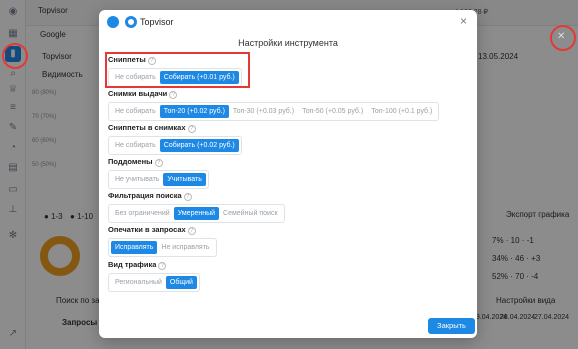 The height and width of the screenshot is (349, 578). I want to click on modal-brand: Topvisor, so click(157, 22).